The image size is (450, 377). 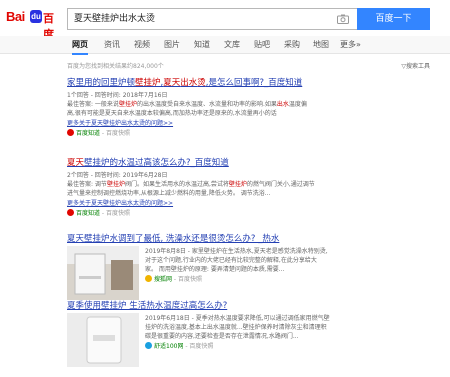 I want to click on result-snippet-line: 高,很有可能是夏天自来水温度本较偏高,而加热功率还是原来的,水流量再小的话, so click(x=172, y=113).